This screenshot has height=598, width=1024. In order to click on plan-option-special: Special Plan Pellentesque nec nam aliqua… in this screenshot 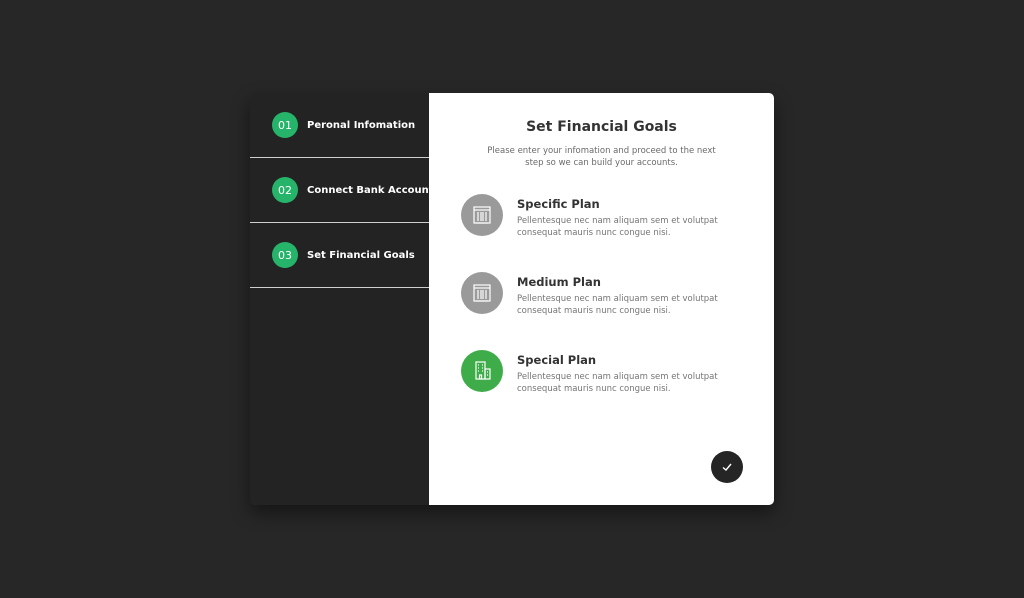, I will do `click(607, 372)`.